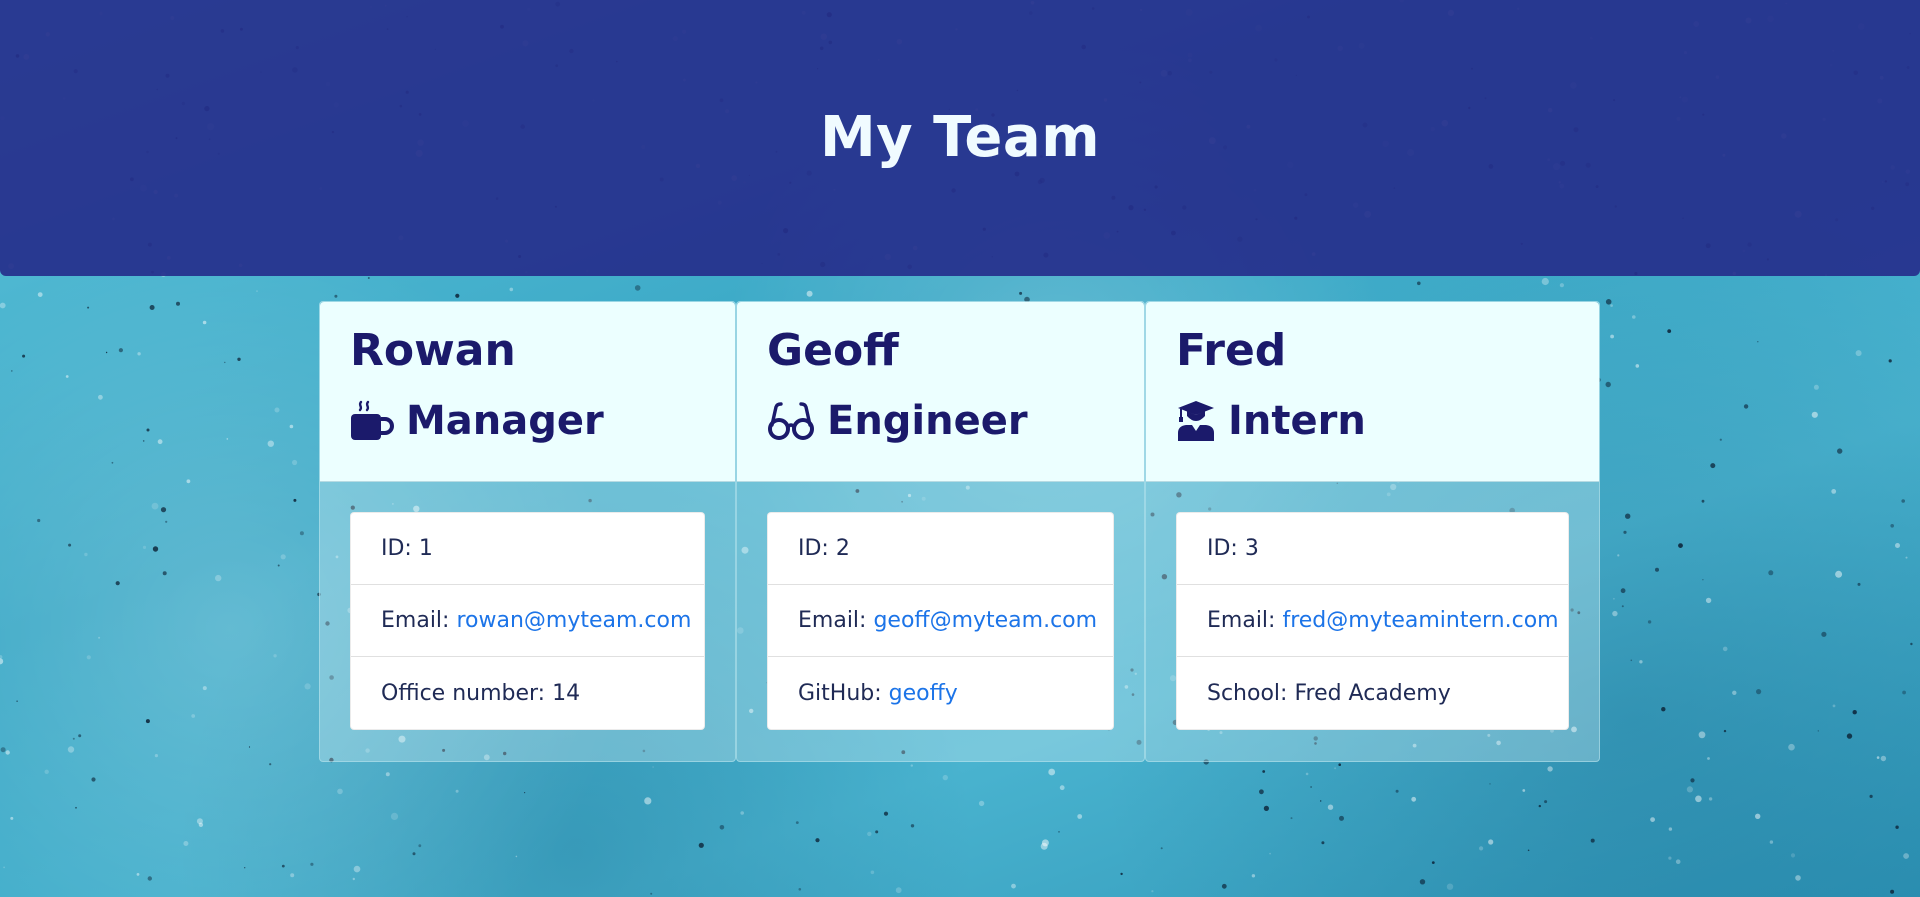  What do you see at coordinates (566, 693) in the screenshot?
I see `office-number-value: 14` at bounding box center [566, 693].